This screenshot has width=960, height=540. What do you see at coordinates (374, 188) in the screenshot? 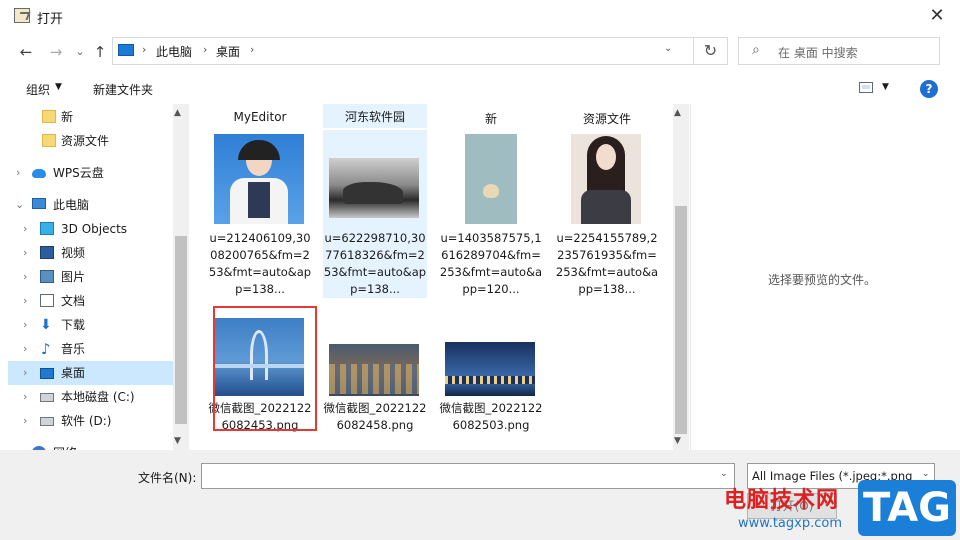
I see `landscape-thumbnail` at bounding box center [374, 188].